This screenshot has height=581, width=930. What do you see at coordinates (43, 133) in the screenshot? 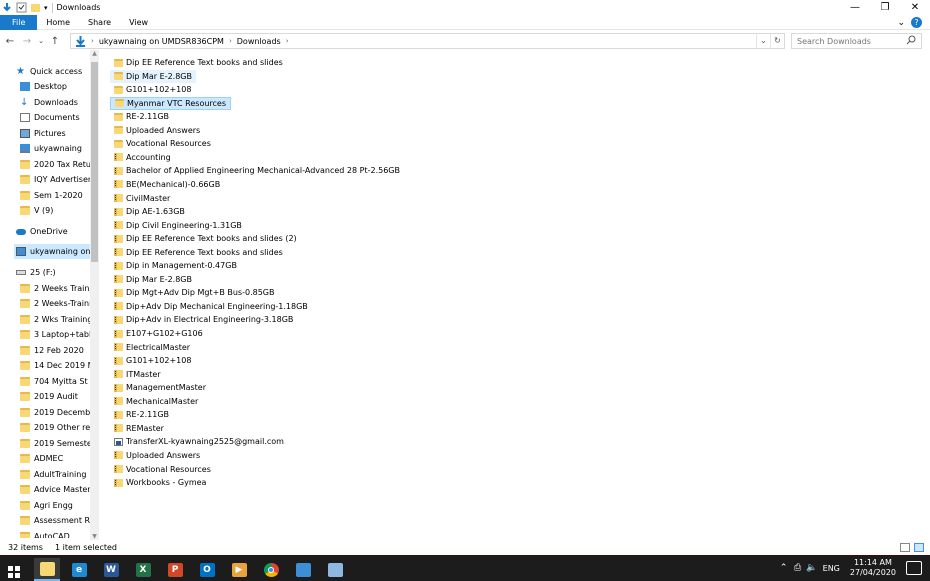
I see `nav-item: Pictures⚲` at bounding box center [43, 133].